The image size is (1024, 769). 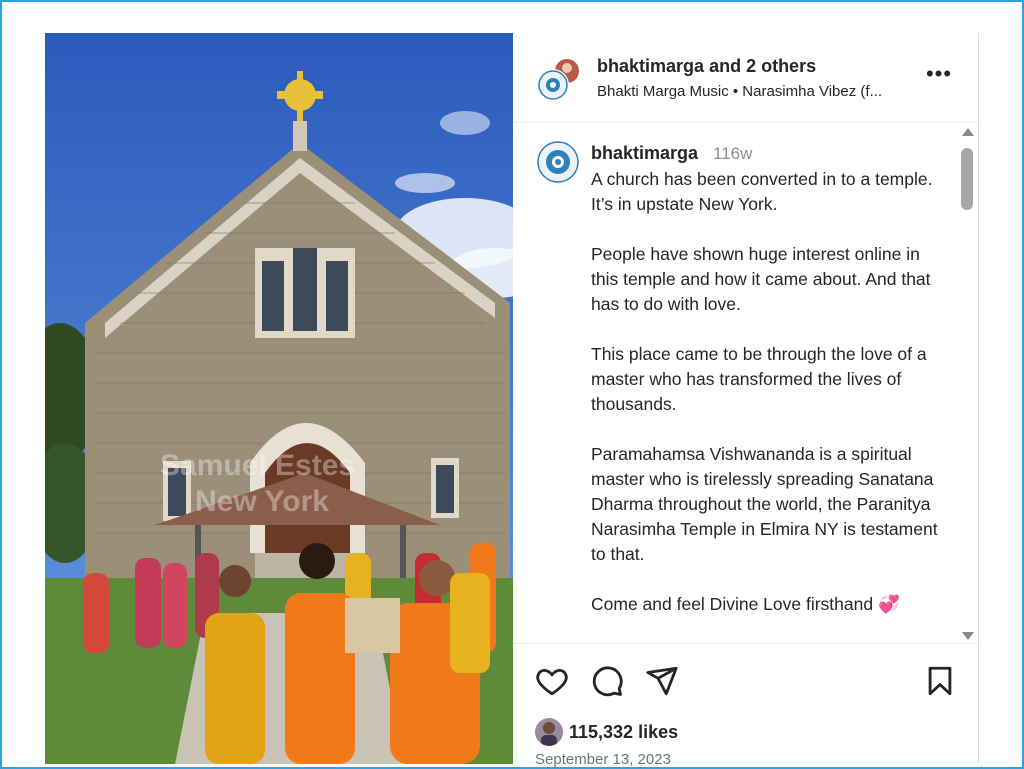 What do you see at coordinates (968, 636) in the screenshot?
I see `scroll-down-arrow-icon` at bounding box center [968, 636].